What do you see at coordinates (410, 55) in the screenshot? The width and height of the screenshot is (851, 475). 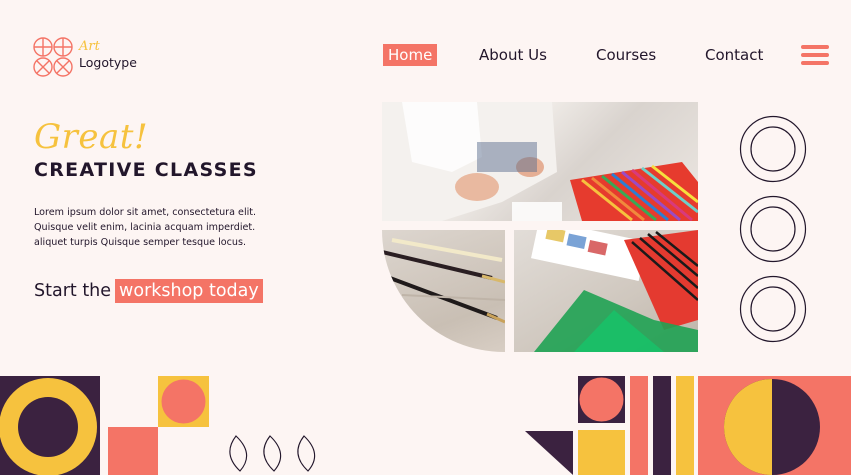 I see `nav-home: Home` at bounding box center [410, 55].